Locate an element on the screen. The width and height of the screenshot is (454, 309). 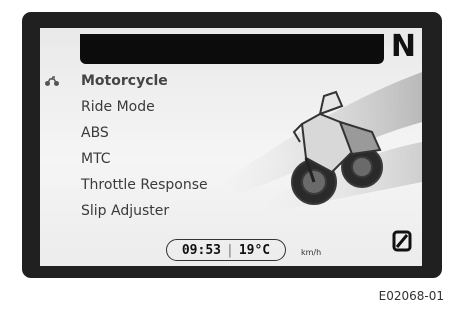
menu-item-label: MTC is located at coordinates (96, 159).